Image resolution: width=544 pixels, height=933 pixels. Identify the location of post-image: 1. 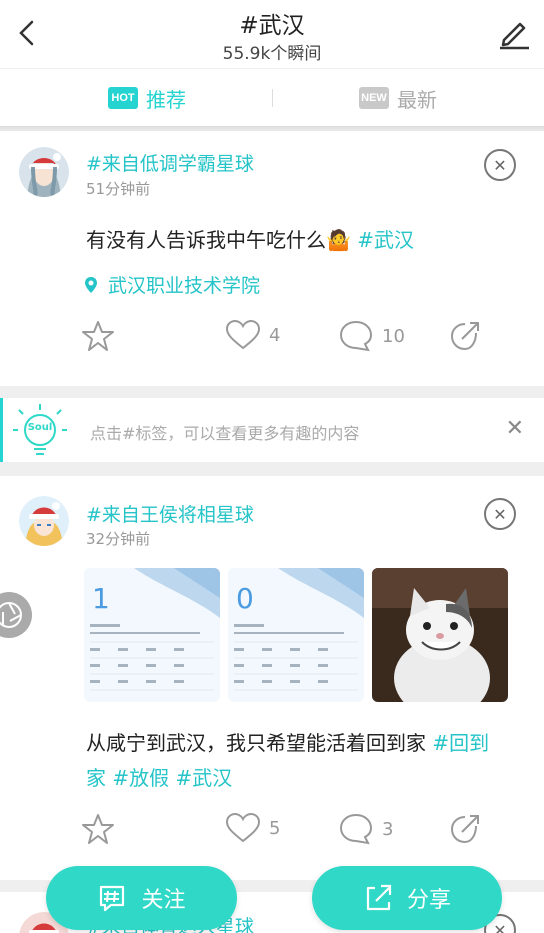
(152, 635).